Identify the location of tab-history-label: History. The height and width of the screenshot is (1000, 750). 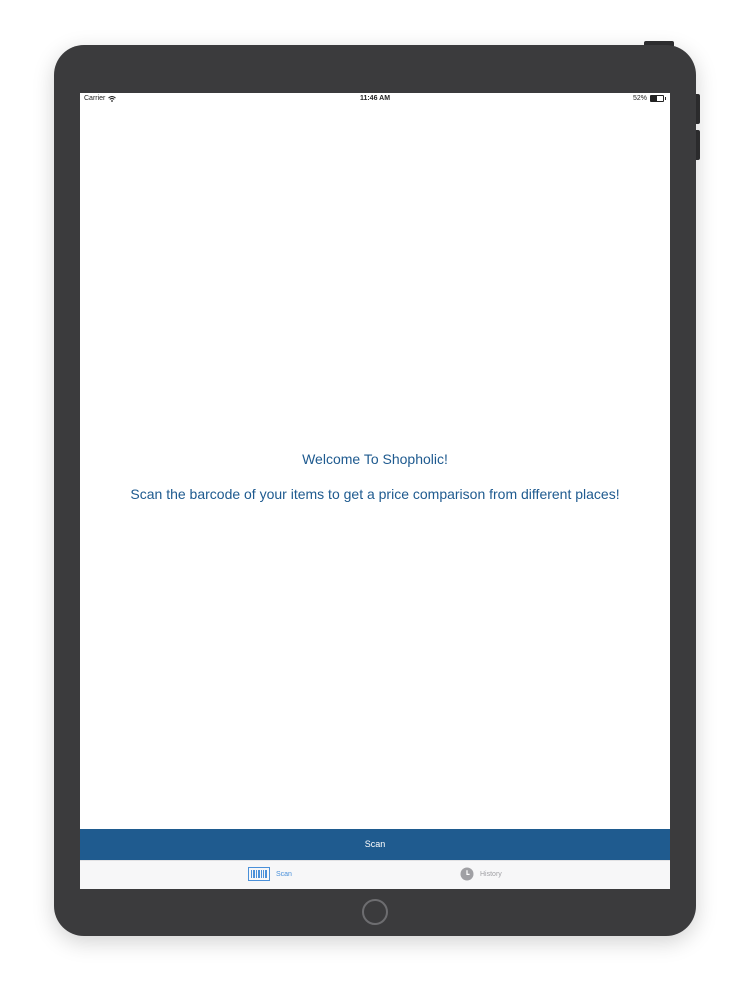
(491, 874).